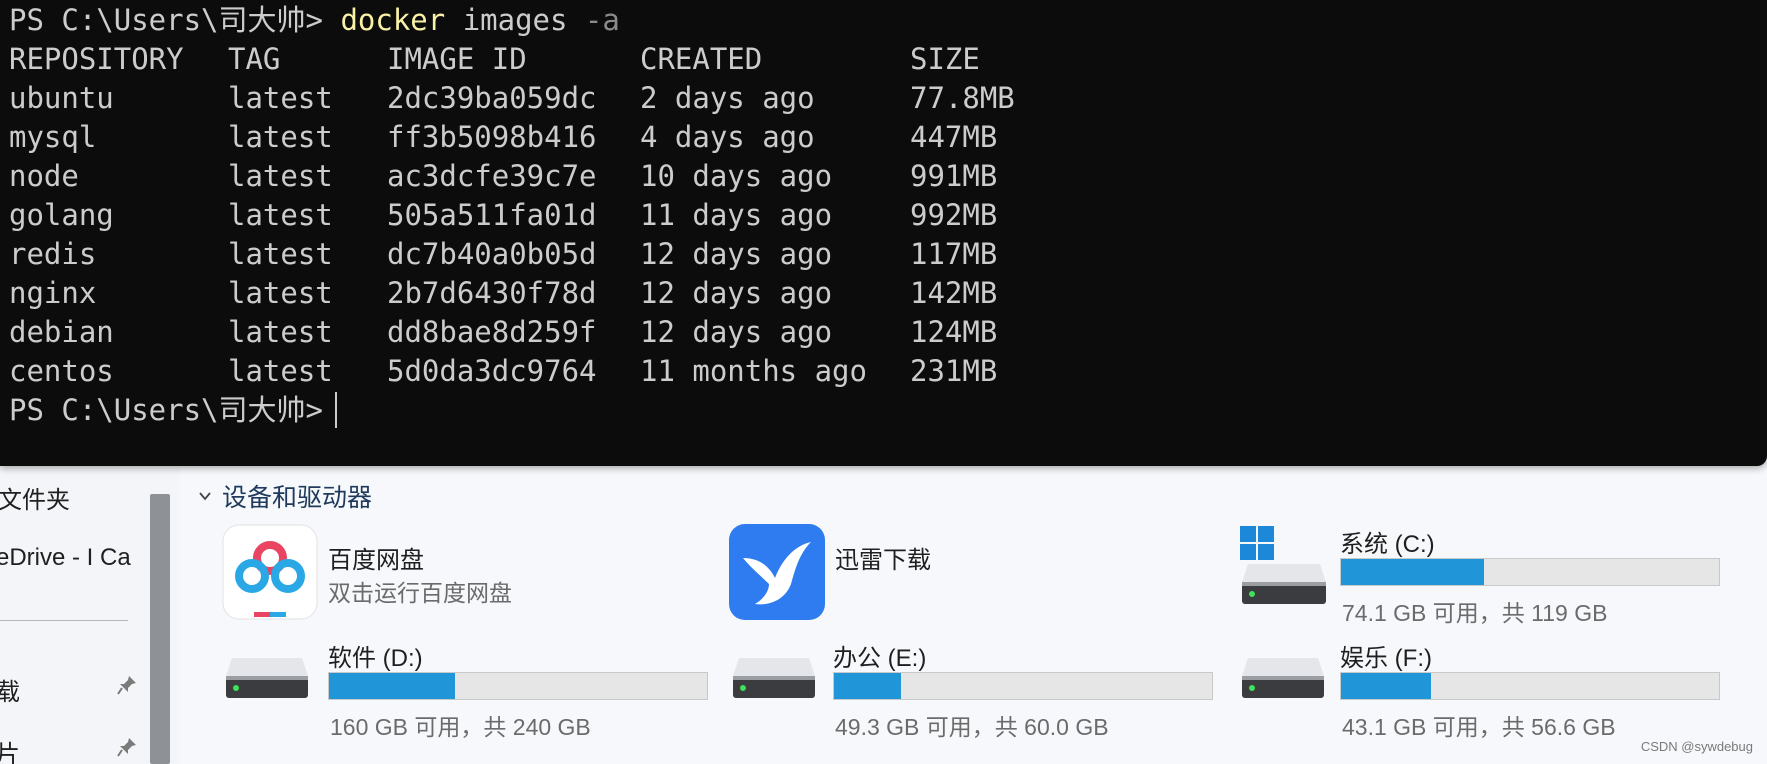  Describe the element at coordinates (53, 293) in the screenshot. I see `cell: nginx` at that location.